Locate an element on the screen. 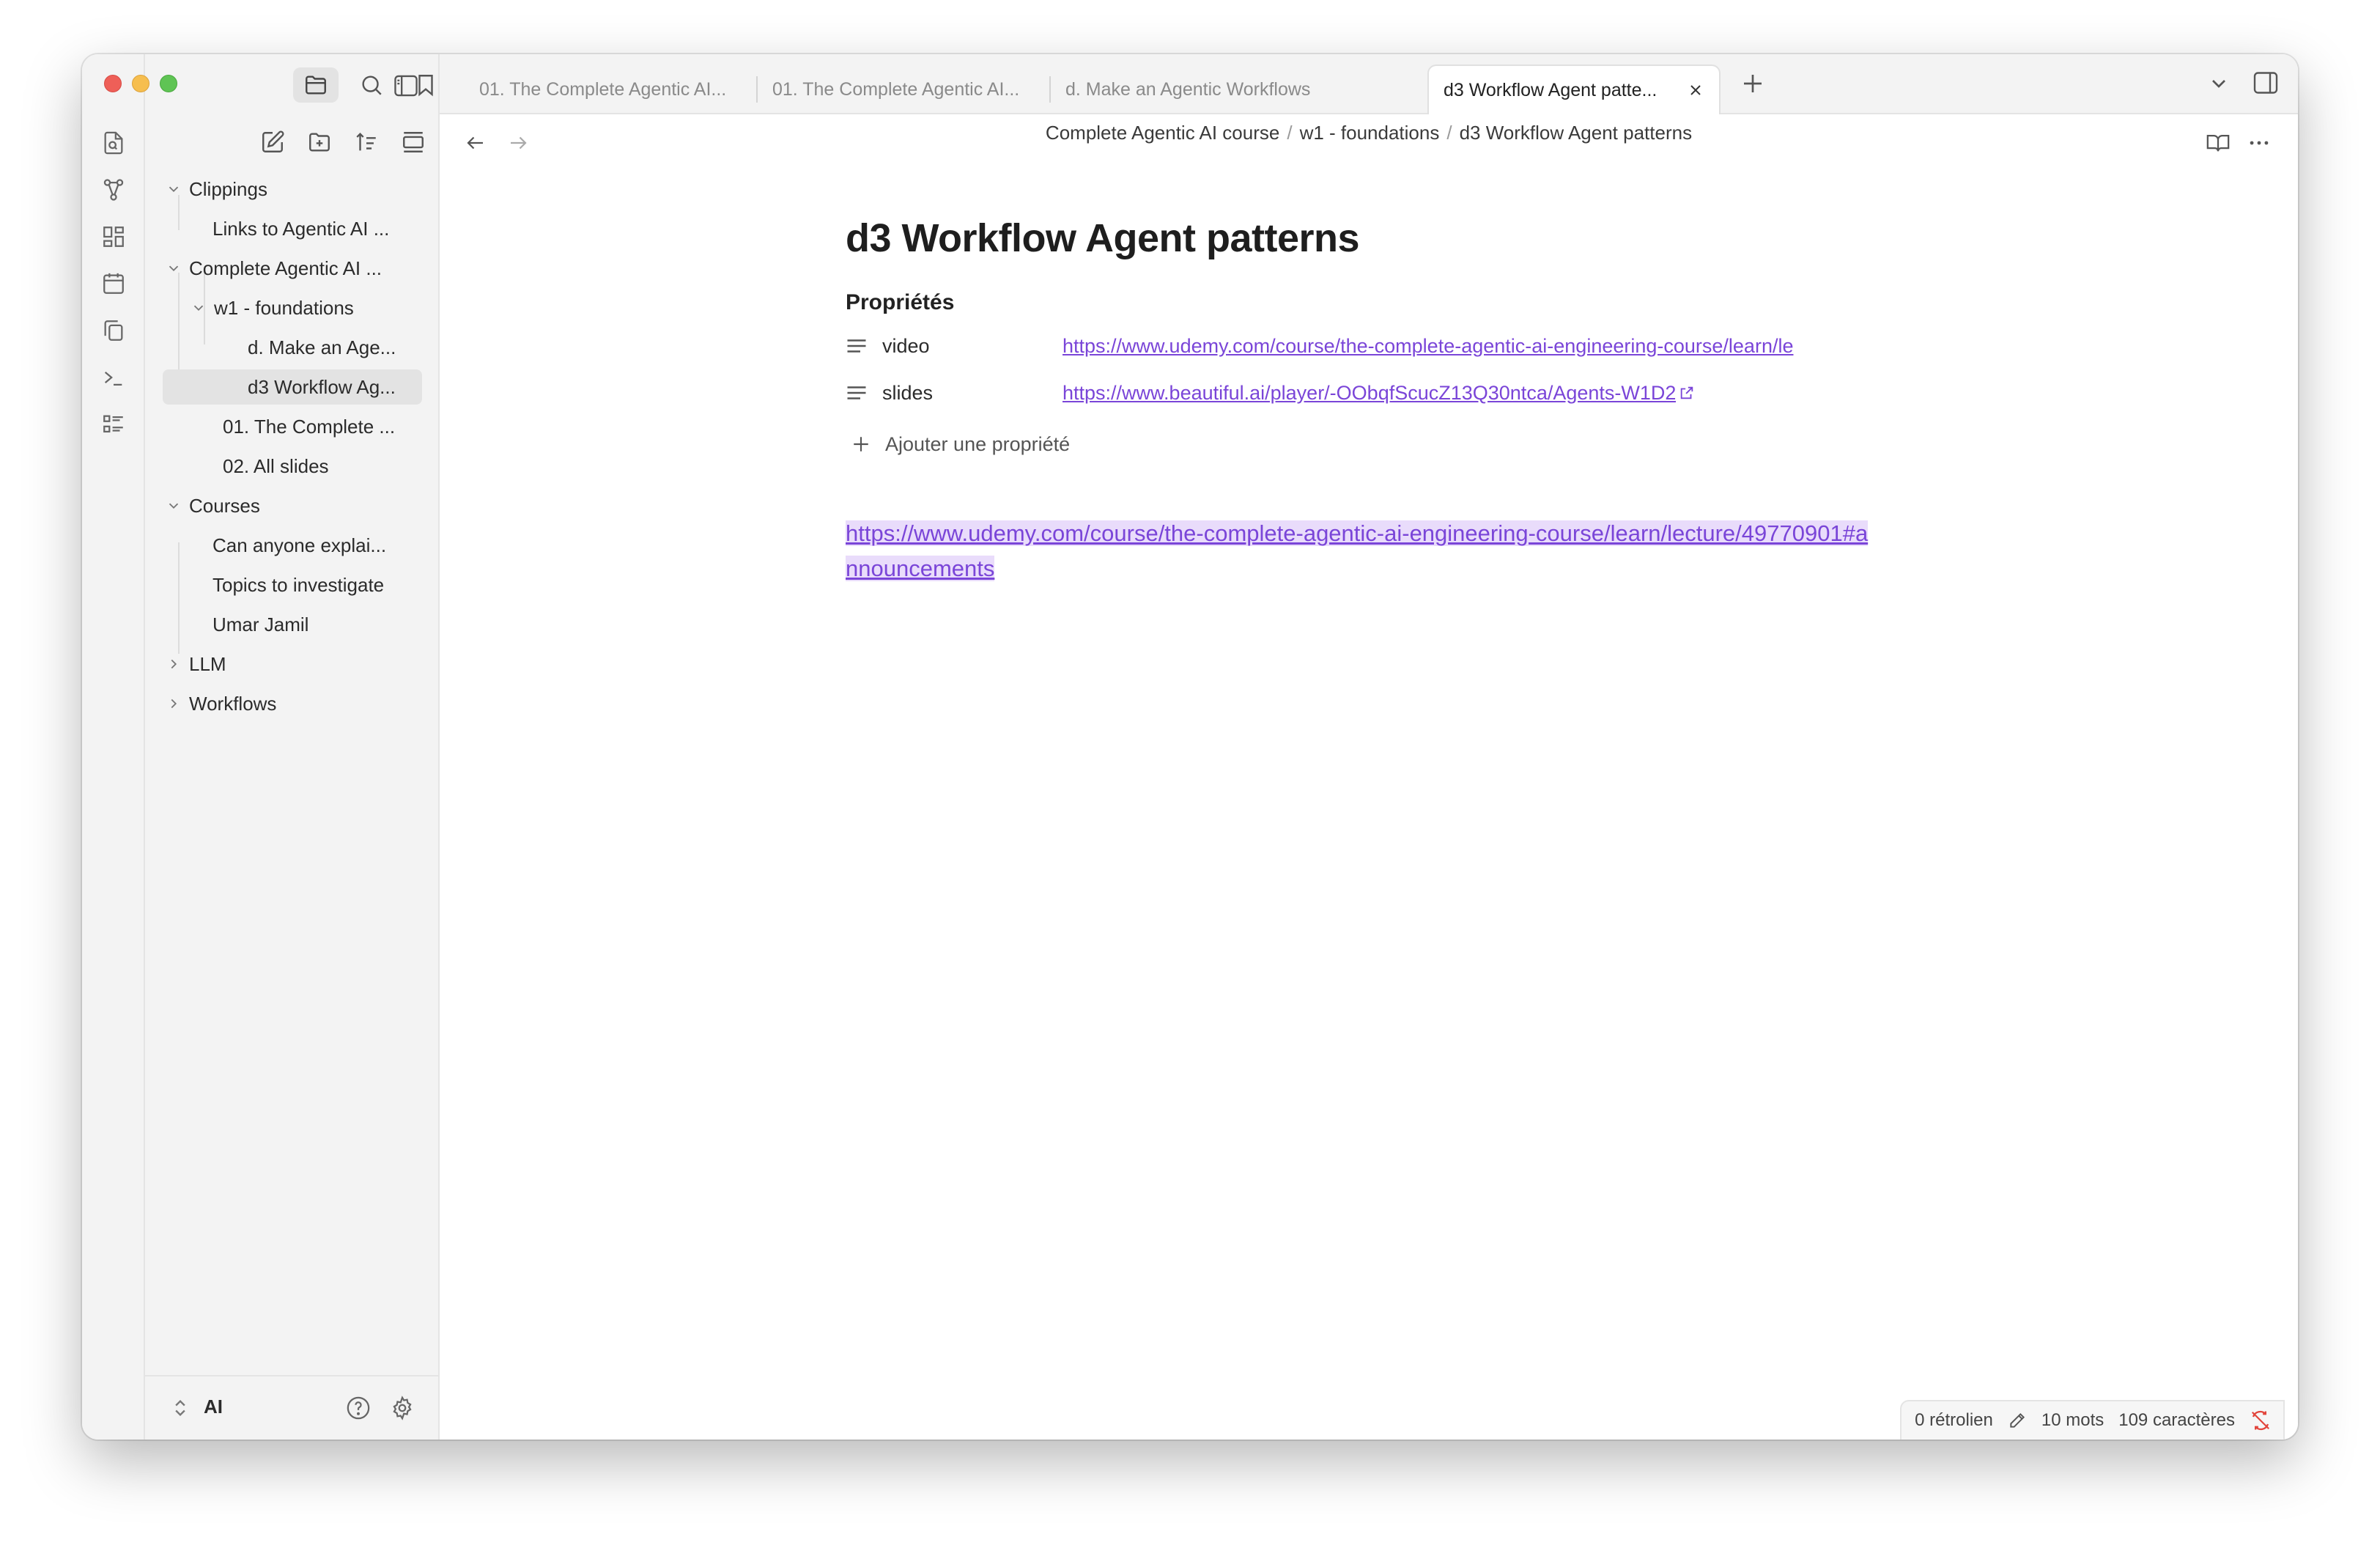 Image resolution: width=2380 pixels, height=1548 pixels. folder-icon is located at coordinates (316, 85).